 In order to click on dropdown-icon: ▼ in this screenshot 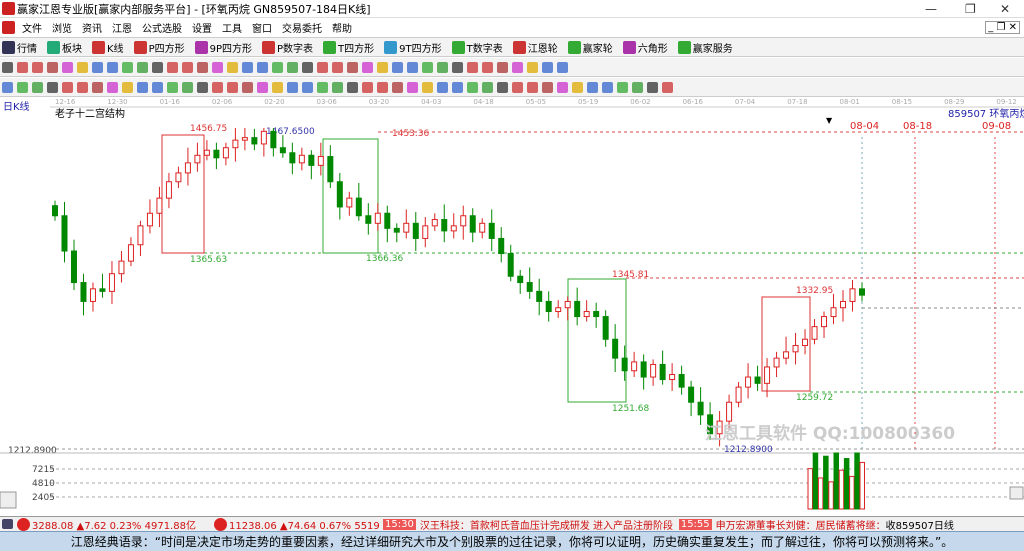, I will do `click(829, 120)`.